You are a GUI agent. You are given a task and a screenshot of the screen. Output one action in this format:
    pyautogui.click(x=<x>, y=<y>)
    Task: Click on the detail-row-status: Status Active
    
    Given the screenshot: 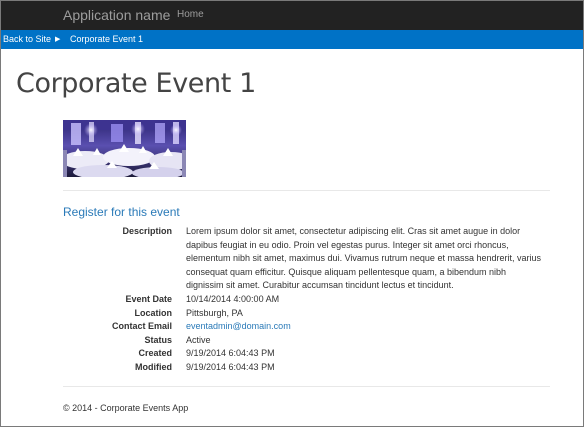 What is the action you would take?
    pyautogui.click(x=292, y=341)
    